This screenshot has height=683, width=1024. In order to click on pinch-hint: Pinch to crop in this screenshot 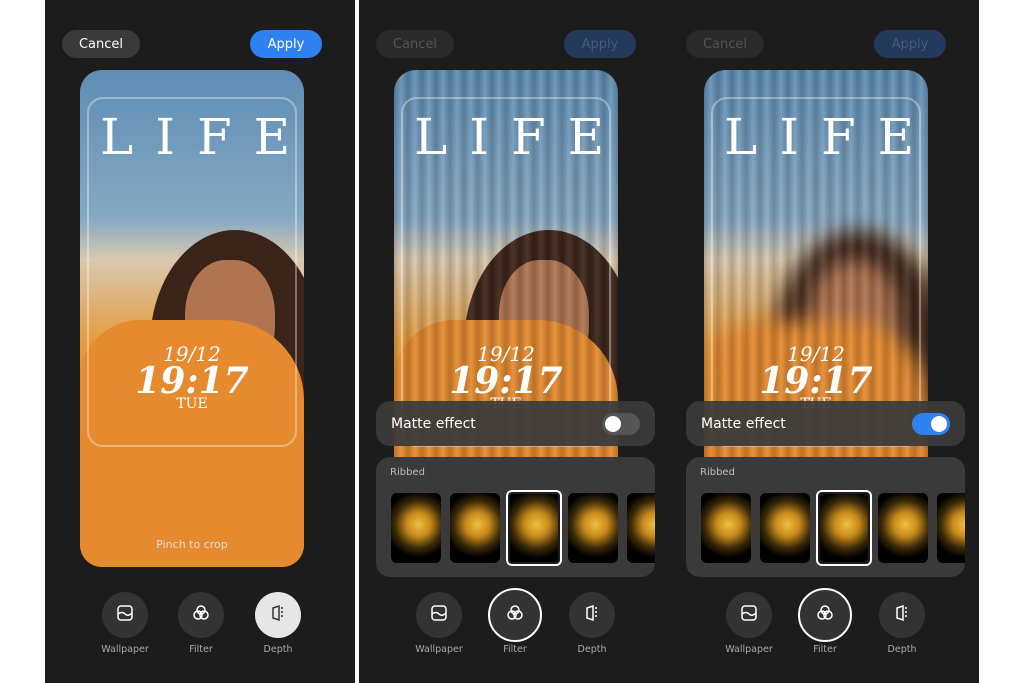, I will do `click(192, 544)`.